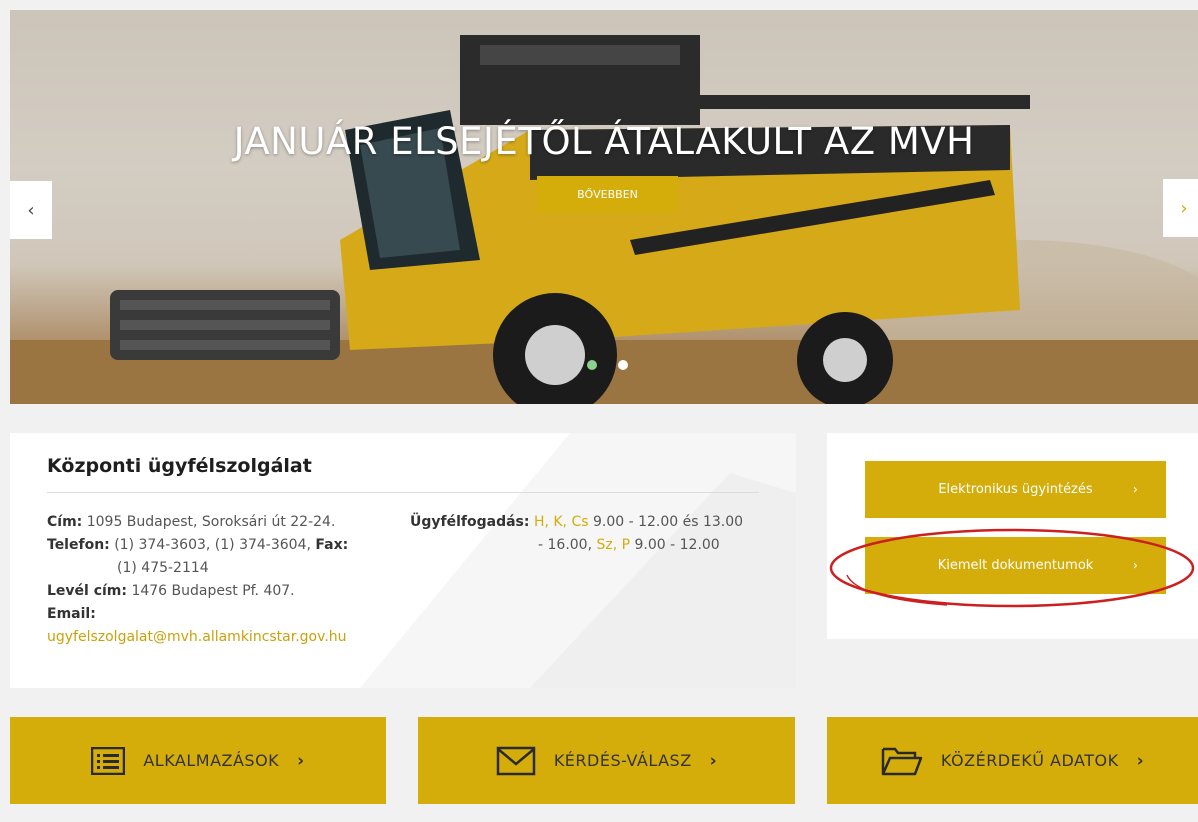  What do you see at coordinates (604, 141) in the screenshot?
I see `hero-title: JANUÁR ELSEJÉTŐL ÁTALAKULT AZ MVH` at bounding box center [604, 141].